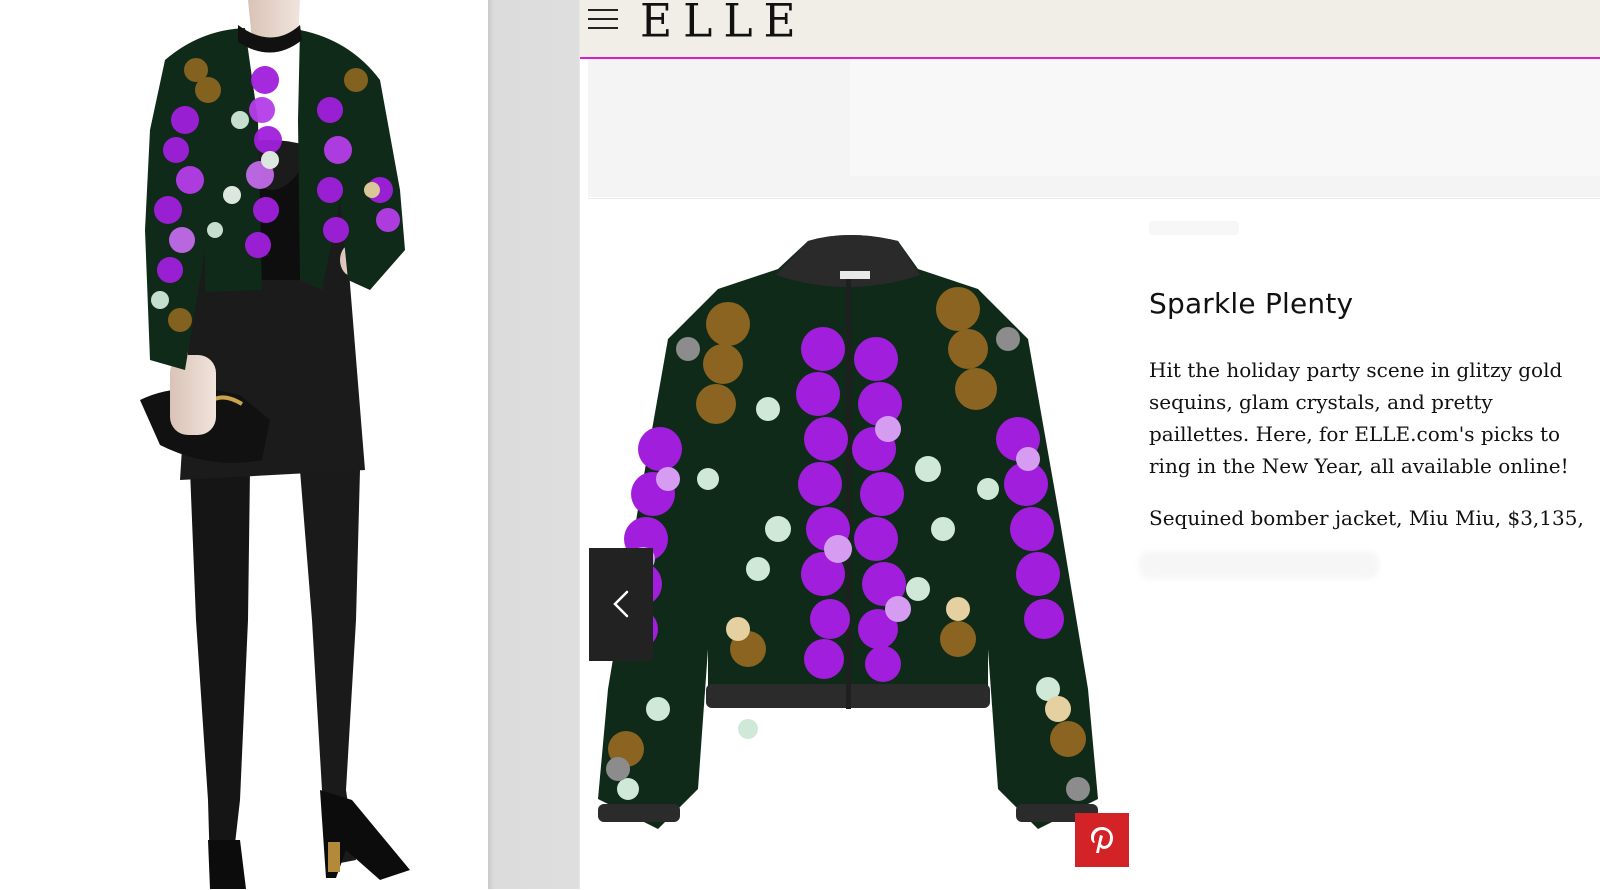 This screenshot has height=890, width=1600. I want to click on product-credit: Sequined bomber jacket, Miu Miu, $3,135,, so click(1366, 518).